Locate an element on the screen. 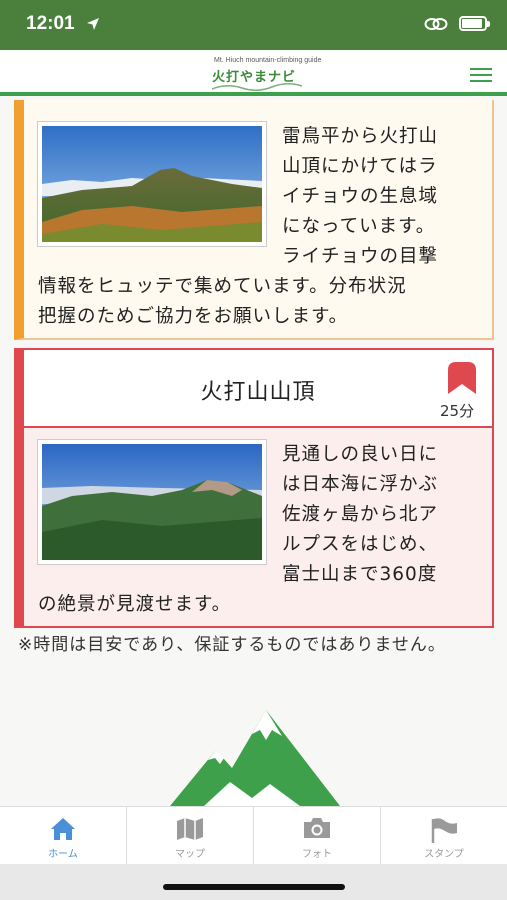 This screenshot has width=507, height=900. logo-subtitle: Mt. Hiuch mountain-climbing guide is located at coordinates (268, 60).